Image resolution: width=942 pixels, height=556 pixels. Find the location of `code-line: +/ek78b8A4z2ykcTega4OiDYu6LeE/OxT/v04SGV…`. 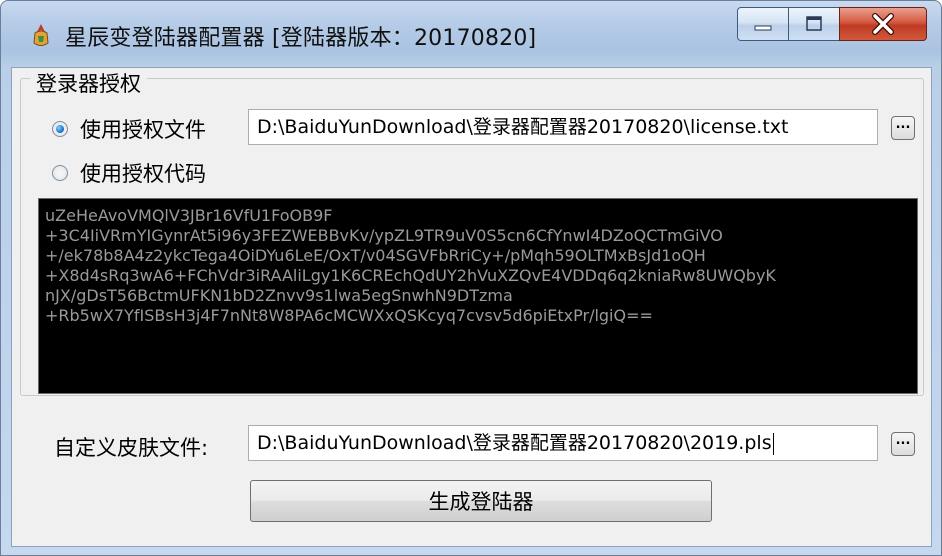

code-line: +/ek78b8A4z2ykcTega4OiDYu6LeE/OxT/v04SGV… is located at coordinates (375, 255).